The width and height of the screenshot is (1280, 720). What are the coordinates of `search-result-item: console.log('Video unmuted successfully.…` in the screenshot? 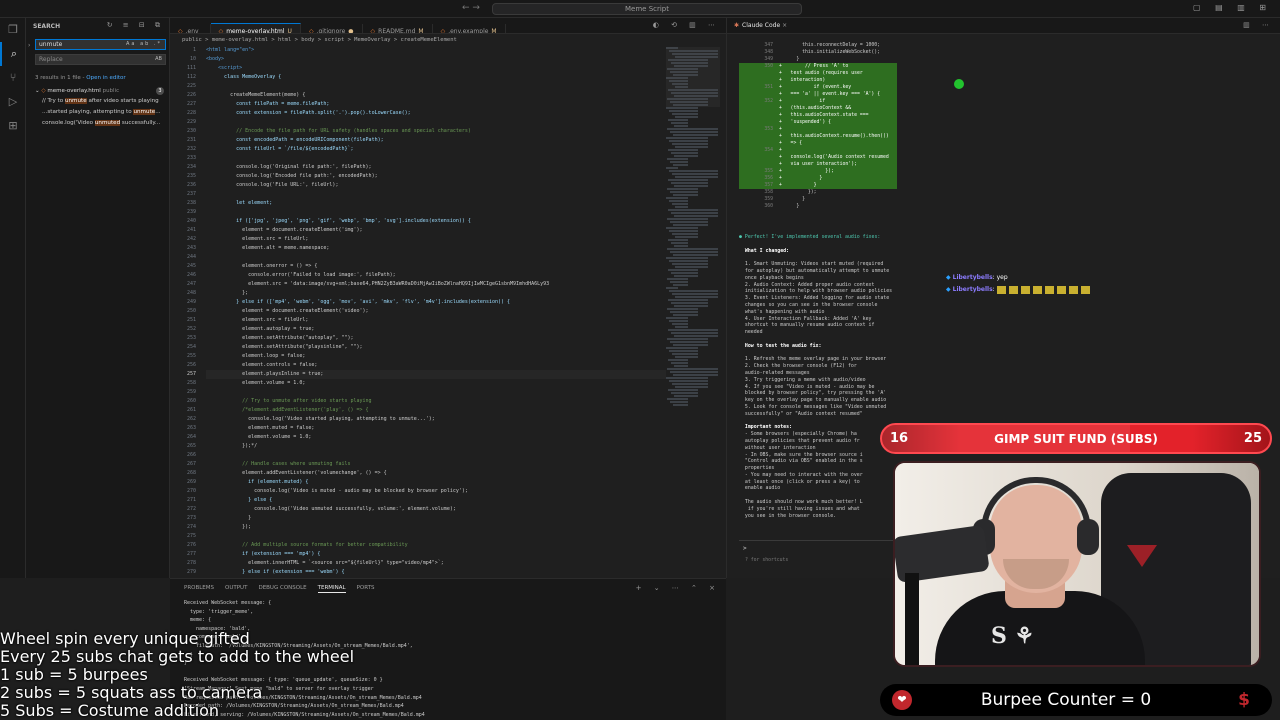 It's located at (101, 123).